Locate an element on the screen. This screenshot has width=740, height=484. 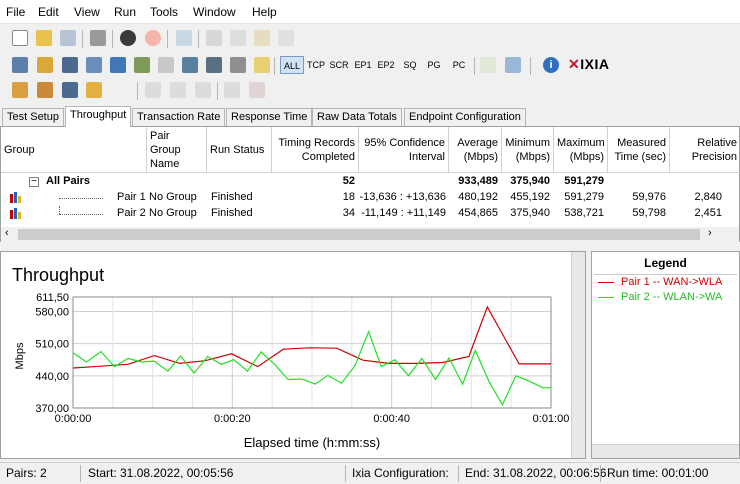
x-tick-label: 0:00:40 is located at coordinates (391, 419).